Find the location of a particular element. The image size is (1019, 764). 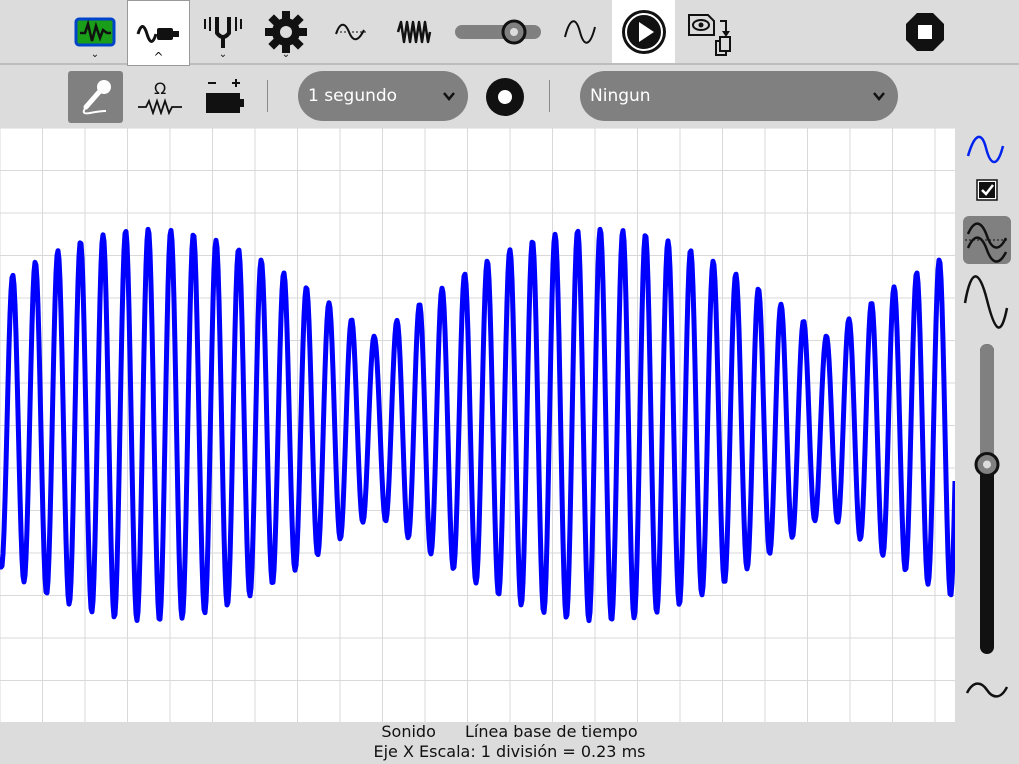

tuning-fork-icon is located at coordinates (223, 32).